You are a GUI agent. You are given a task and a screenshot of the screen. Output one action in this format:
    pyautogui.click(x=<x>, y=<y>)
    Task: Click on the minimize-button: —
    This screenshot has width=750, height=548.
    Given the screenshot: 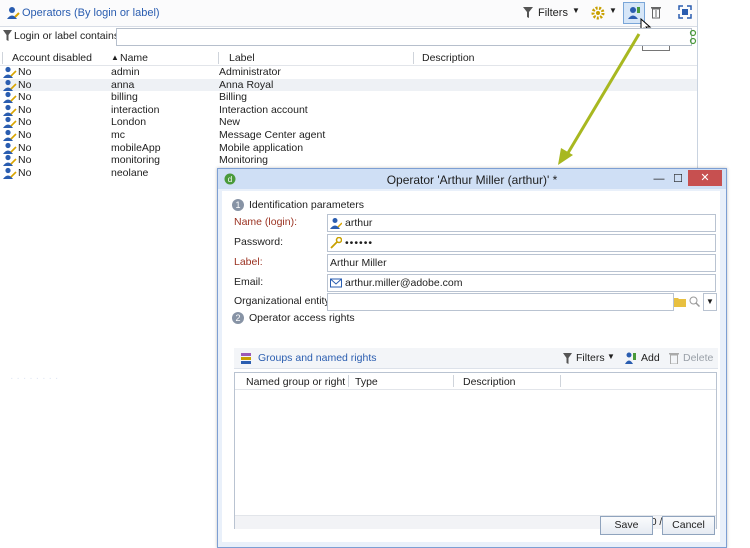 What is the action you would take?
    pyautogui.click(x=659, y=179)
    